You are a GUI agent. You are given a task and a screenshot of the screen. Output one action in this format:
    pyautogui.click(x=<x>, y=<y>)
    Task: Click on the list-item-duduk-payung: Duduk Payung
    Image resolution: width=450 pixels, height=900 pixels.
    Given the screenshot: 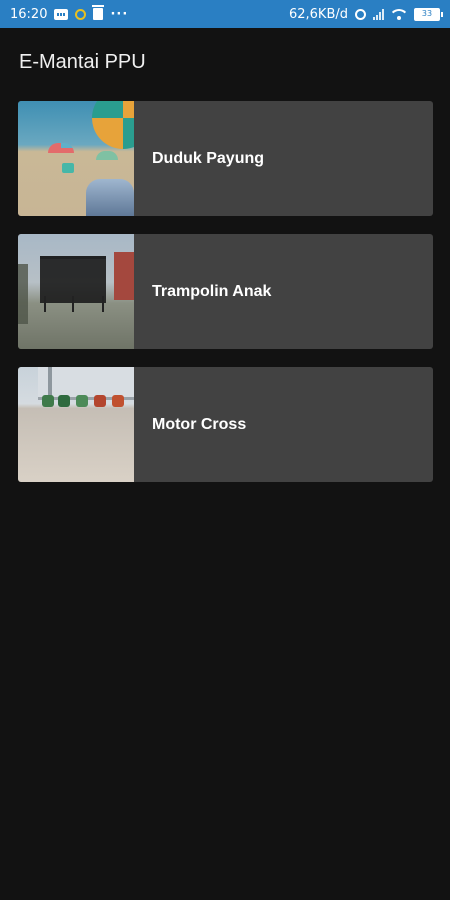 What is the action you would take?
    pyautogui.click(x=225, y=158)
    